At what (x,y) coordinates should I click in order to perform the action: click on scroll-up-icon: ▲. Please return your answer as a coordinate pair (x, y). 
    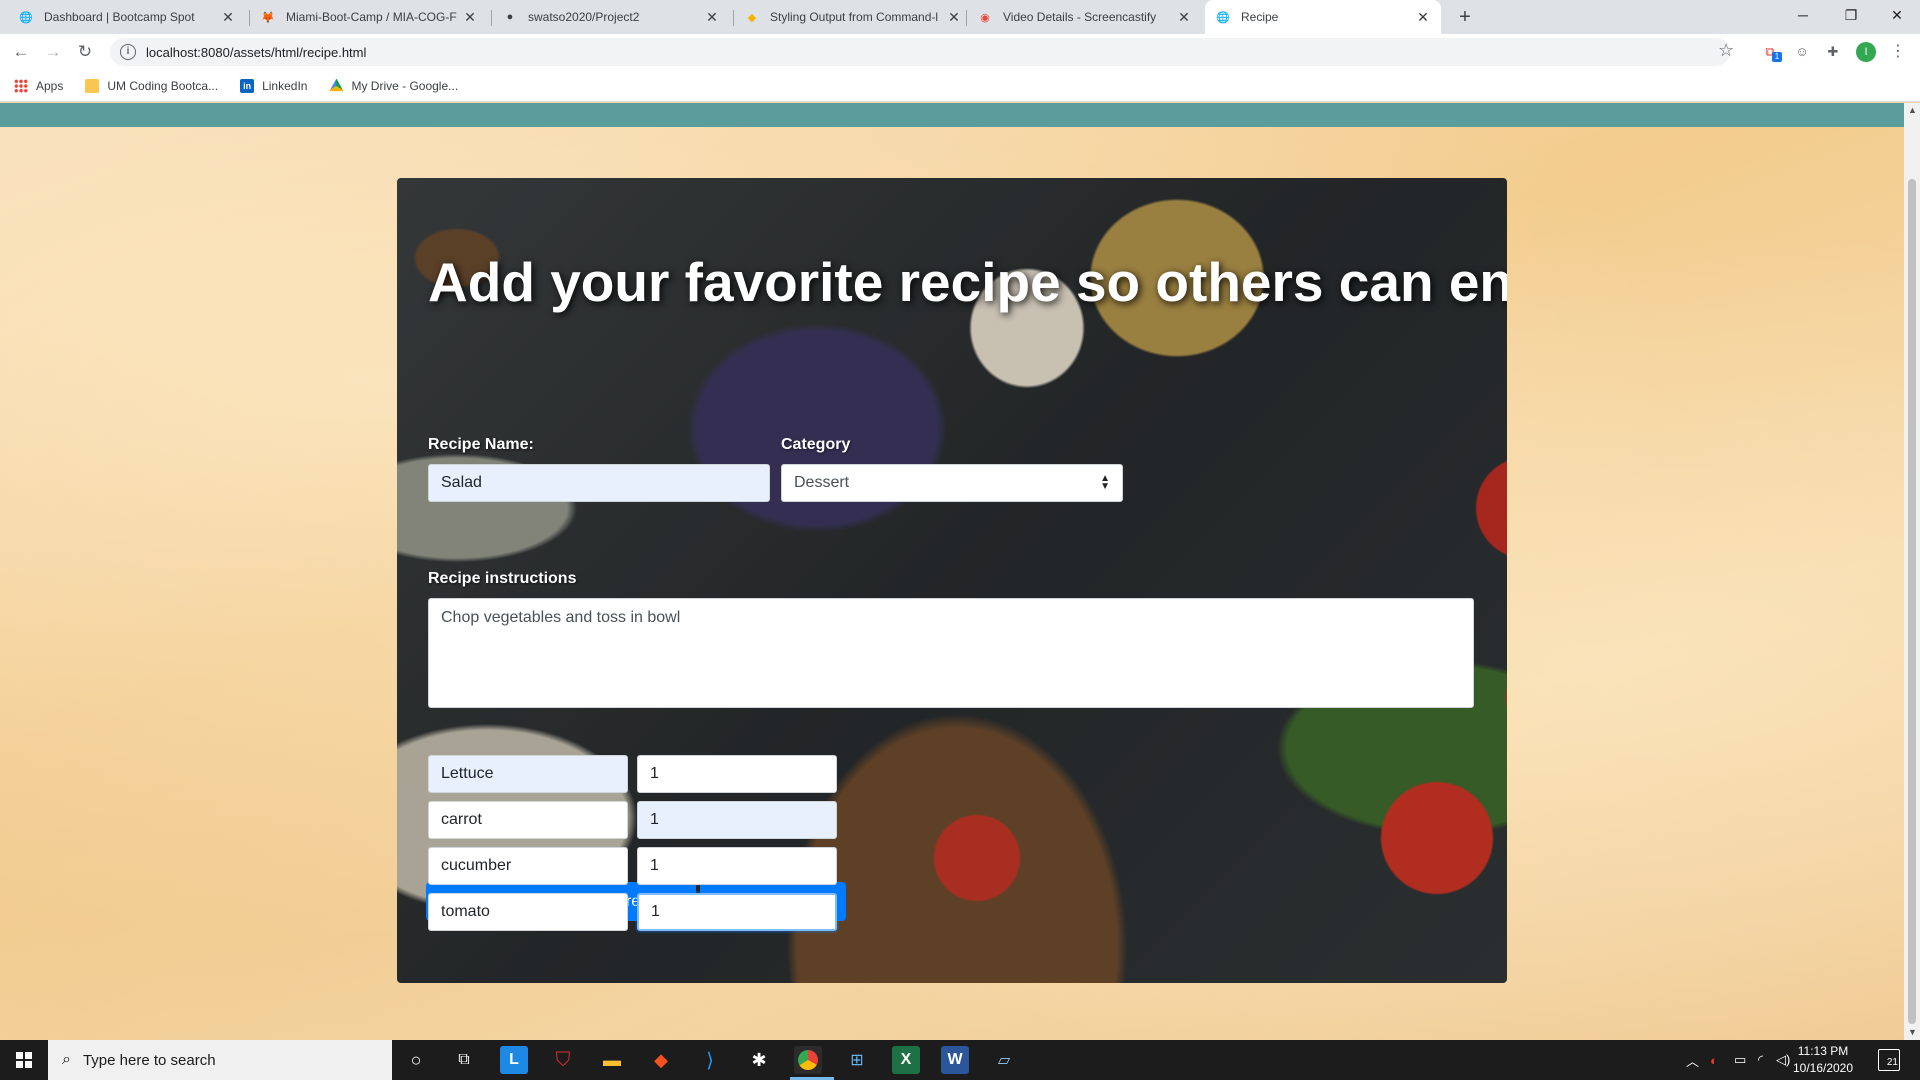
    Looking at the image, I should click on (1912, 110).